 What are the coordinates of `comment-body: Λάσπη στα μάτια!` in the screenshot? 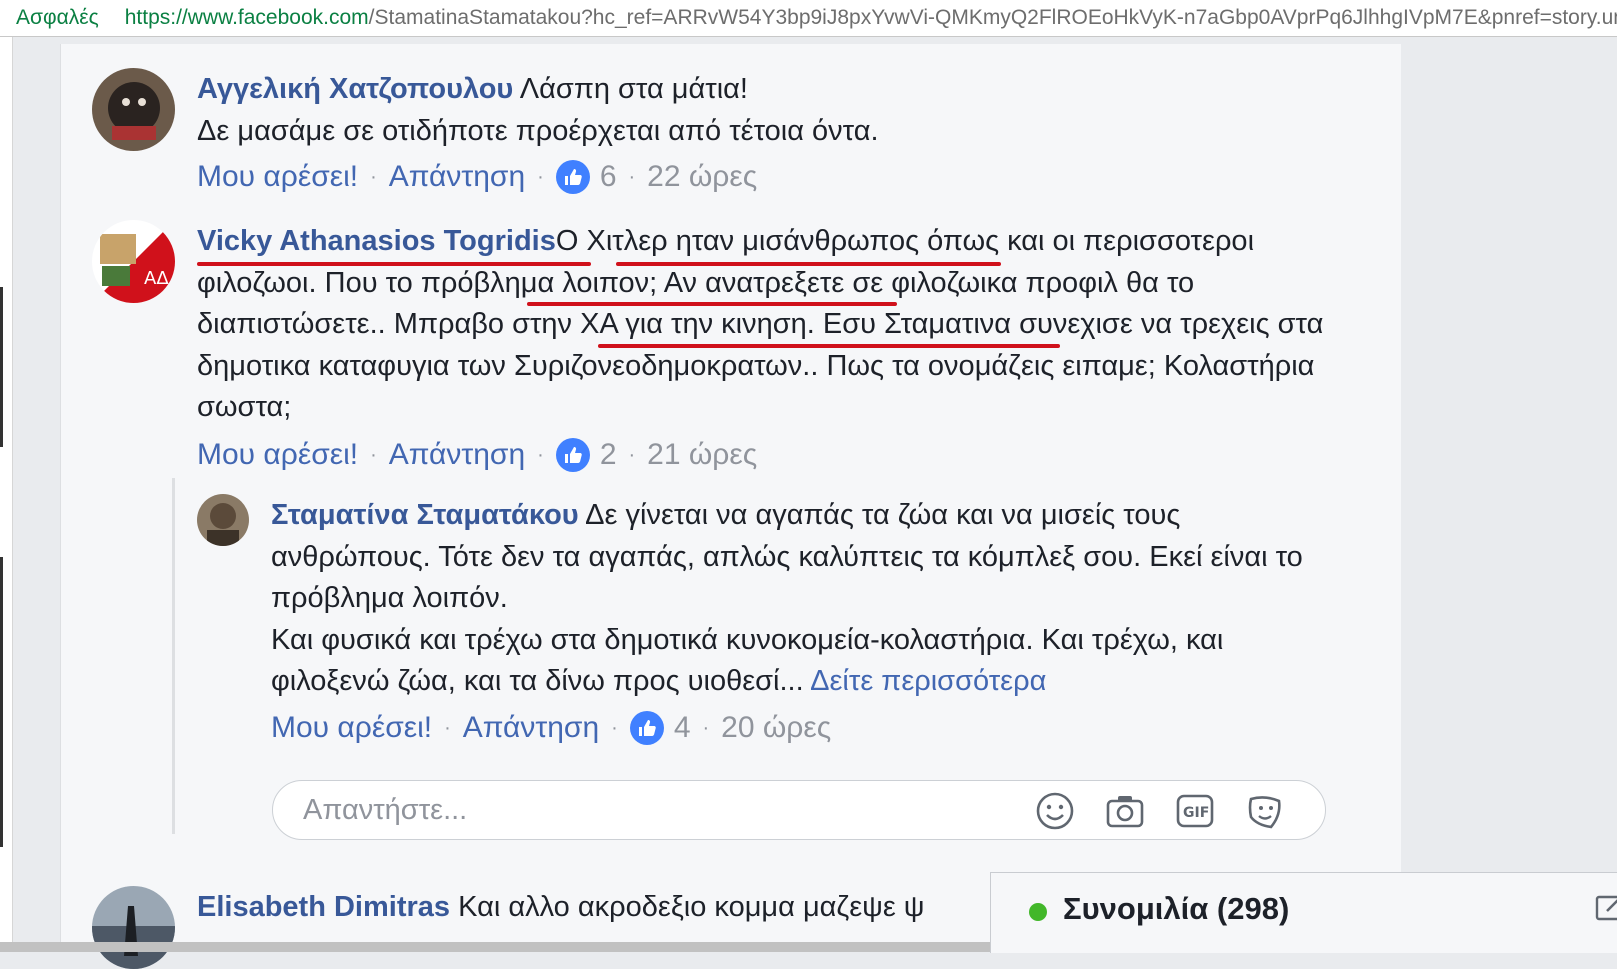 It's located at (633, 89).